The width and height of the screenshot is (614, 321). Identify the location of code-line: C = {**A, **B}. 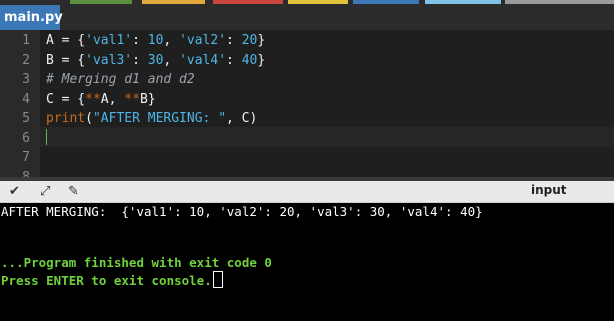
(101, 100).